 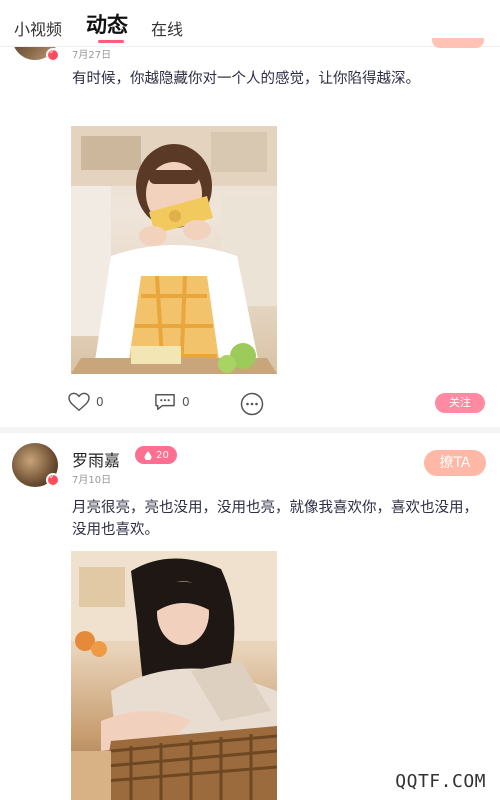 What do you see at coordinates (246, 79) in the screenshot?
I see `post-content: 有时候，你越隐藏你对一个人的感觉，让你陷得越深。` at bounding box center [246, 79].